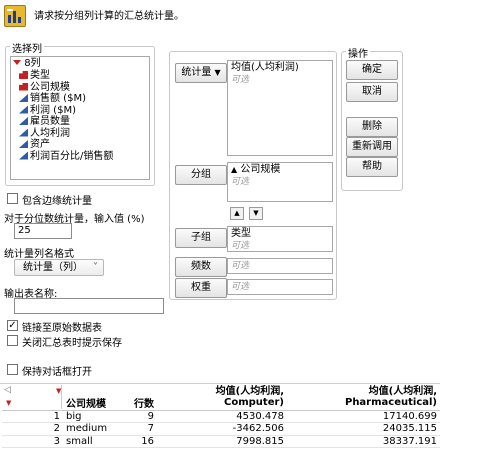 This screenshot has height=461, width=500. Describe the element at coordinates (240, 246) in the screenshot. I see `subgroup-optional-hint: 可选` at that location.